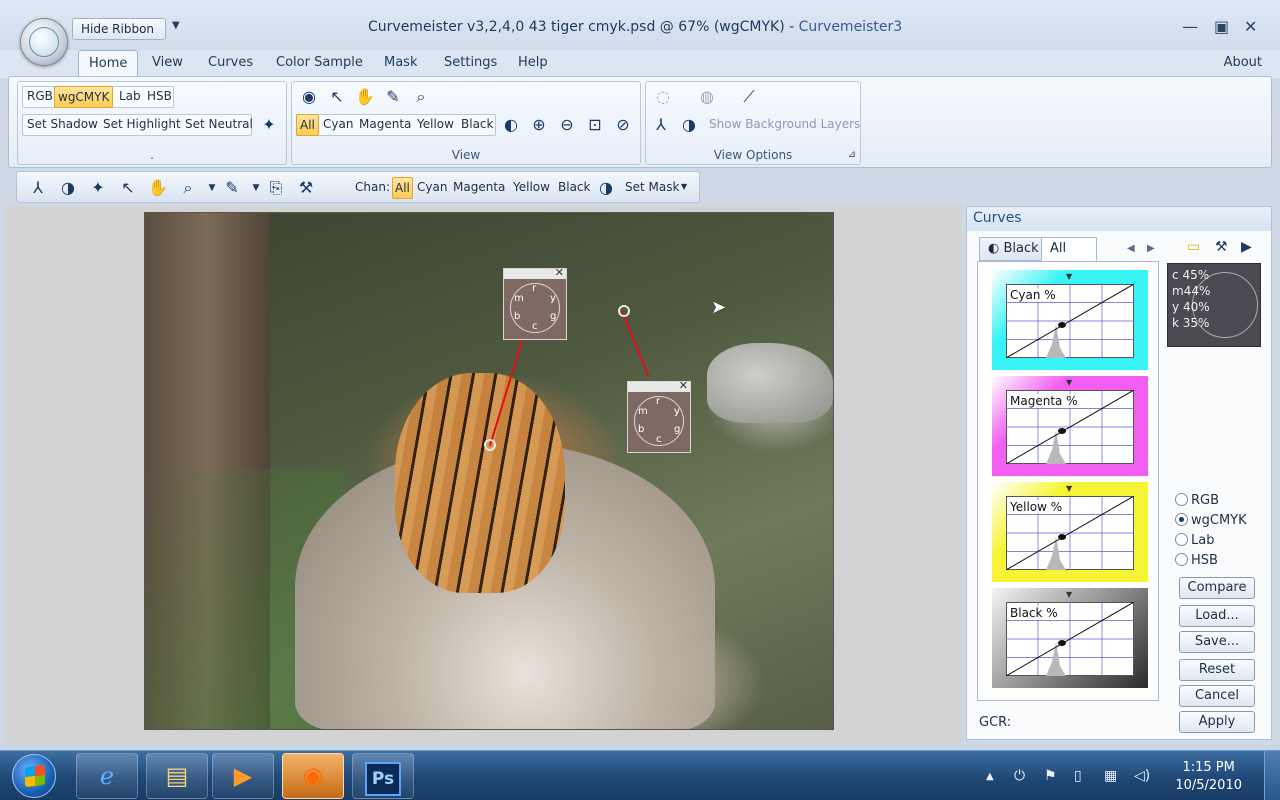 The image size is (1280, 800). I want to click on view-magenta-button: Magenta, so click(385, 125).